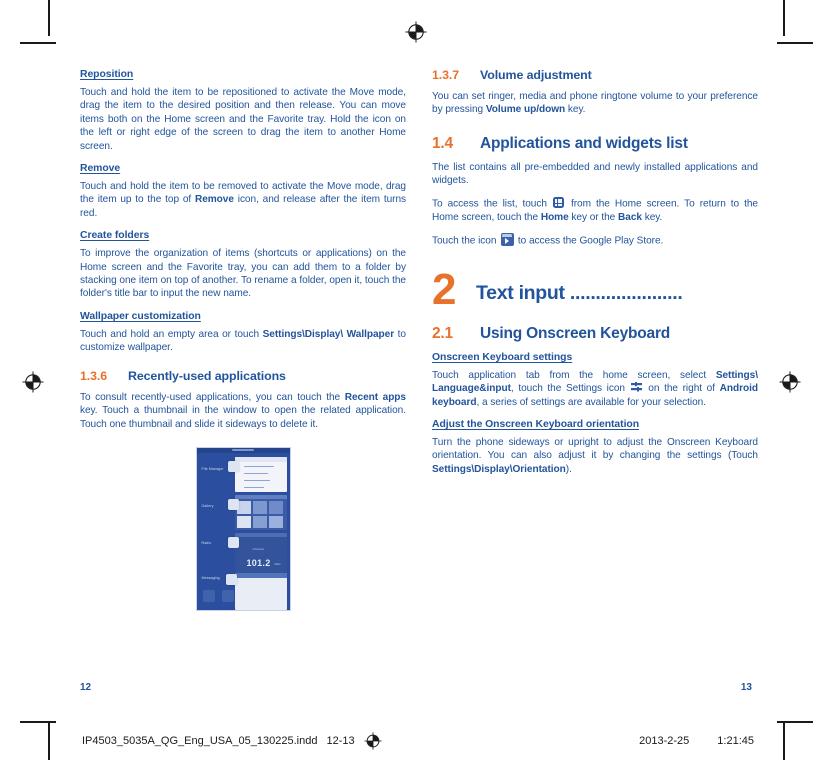  I want to click on section-number: 2.1, so click(442, 333).